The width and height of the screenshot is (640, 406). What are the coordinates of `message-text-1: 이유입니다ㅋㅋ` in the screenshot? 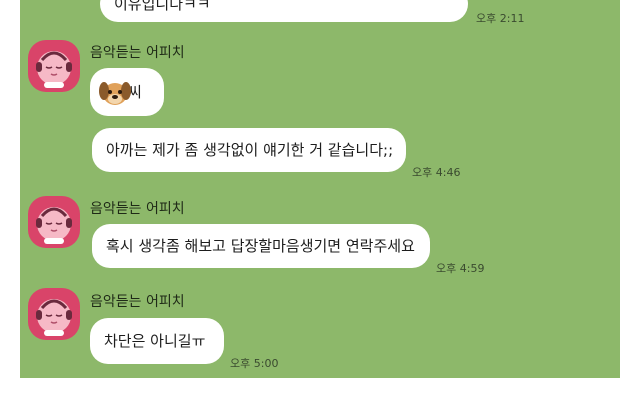 It's located at (162, 6).